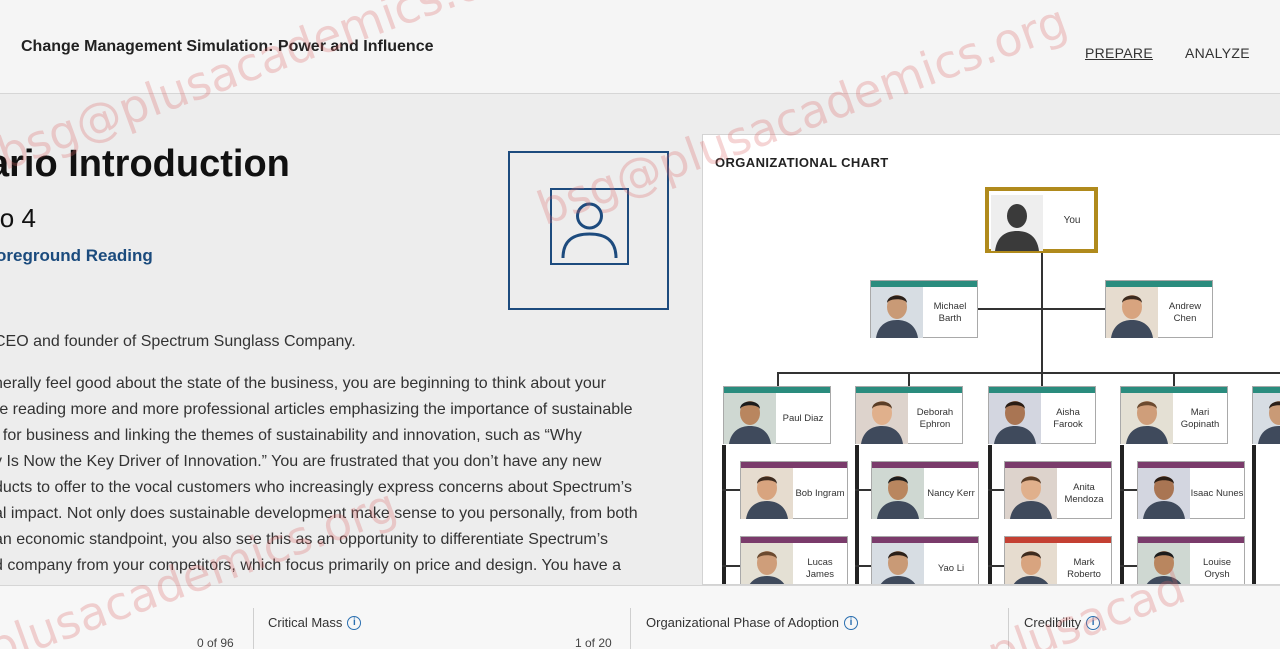 This screenshot has height=649, width=1280. I want to click on scenario-subtitle: io 4, so click(18, 218).